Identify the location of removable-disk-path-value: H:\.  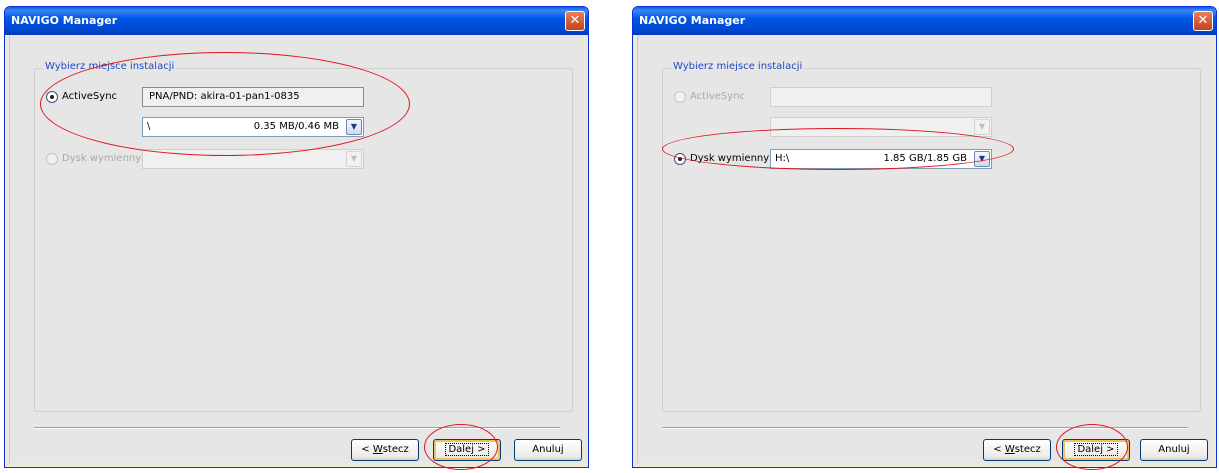
(782, 158).